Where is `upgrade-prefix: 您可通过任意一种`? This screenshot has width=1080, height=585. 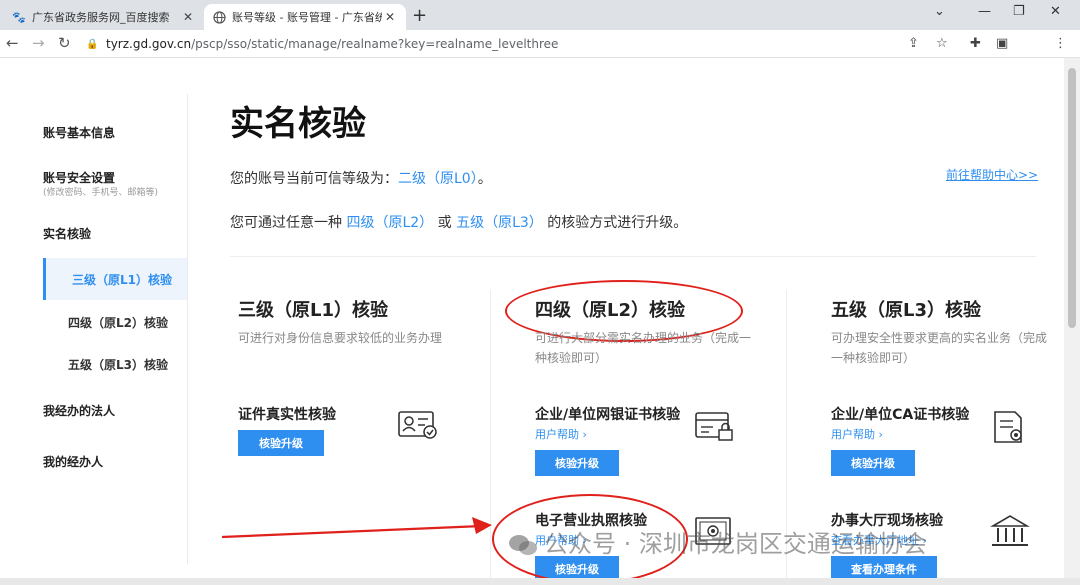
upgrade-prefix: 您可通过任意一种 is located at coordinates (286, 223).